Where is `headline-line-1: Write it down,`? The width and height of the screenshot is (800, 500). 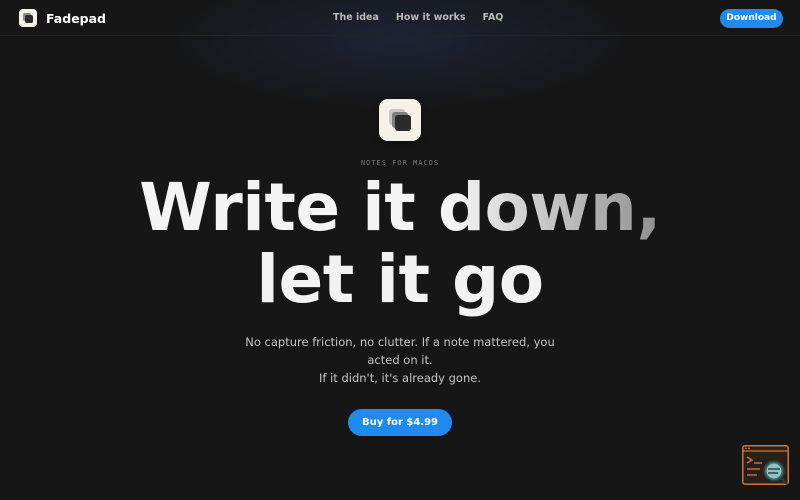
headline-line-1: Write it down, is located at coordinates (400, 207).